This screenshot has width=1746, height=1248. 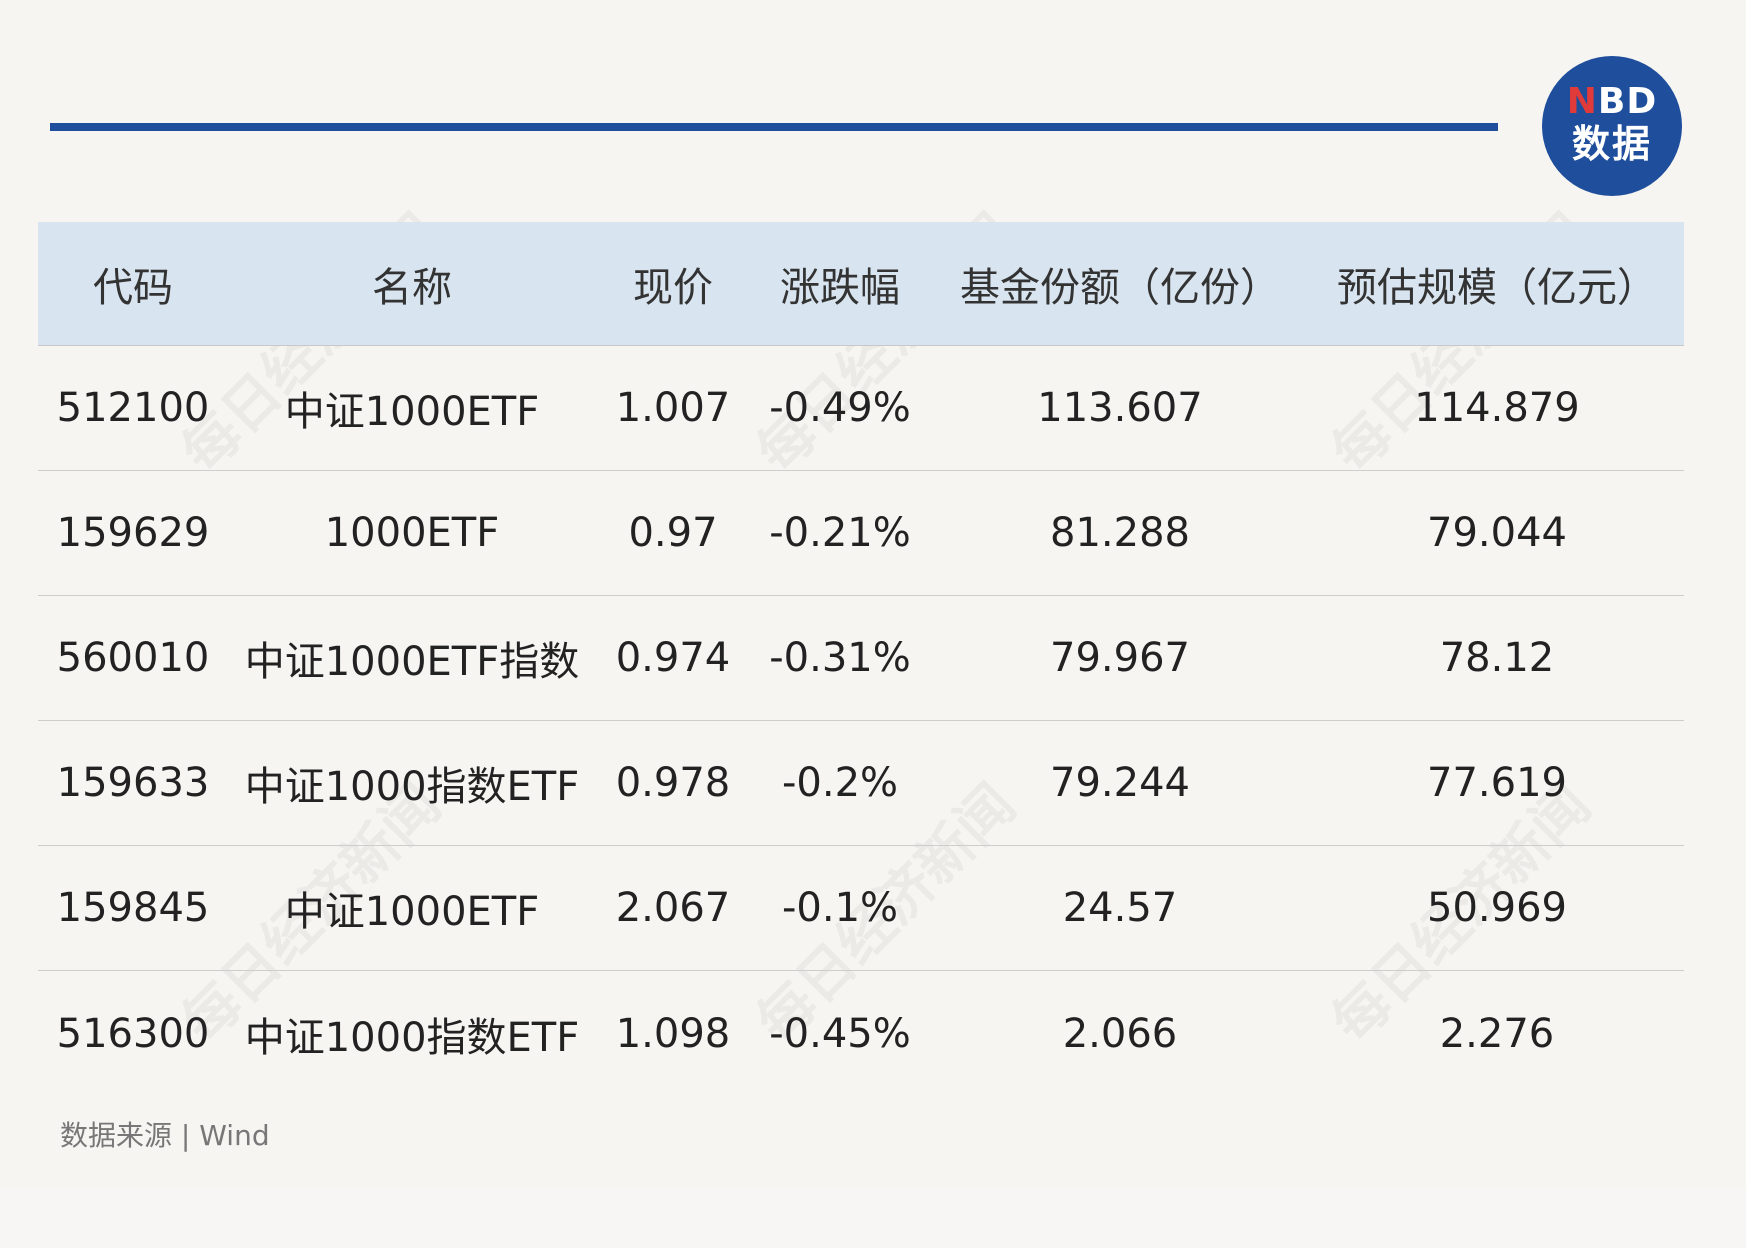 What do you see at coordinates (673, 908) in the screenshot?
I see `cell-price: 2.067` at bounding box center [673, 908].